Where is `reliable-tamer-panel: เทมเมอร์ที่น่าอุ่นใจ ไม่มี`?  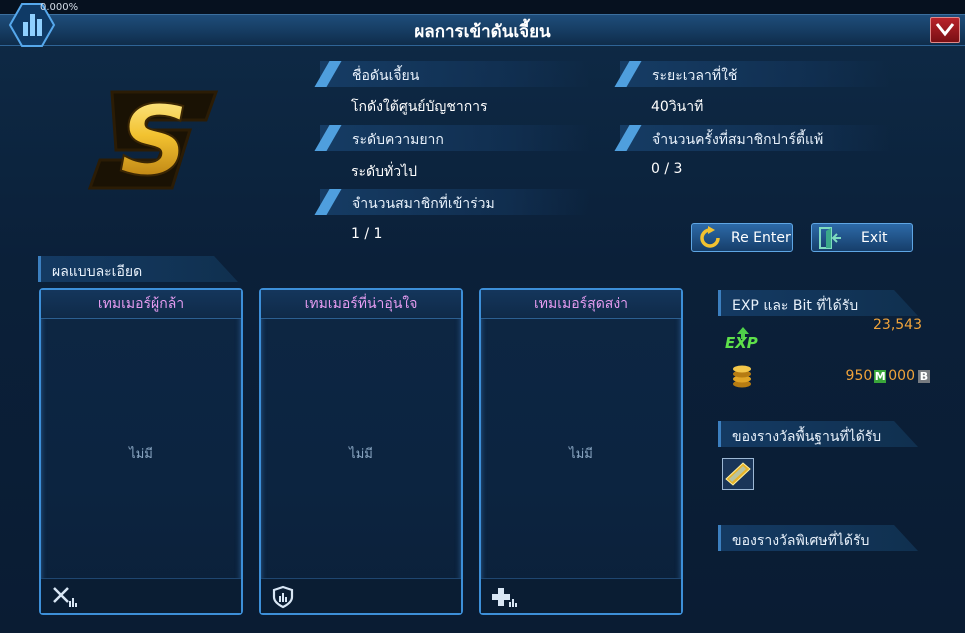
reliable-tamer-panel: เทมเมอร์ที่น่าอุ่นใจ ไม่มี is located at coordinates (361, 451).